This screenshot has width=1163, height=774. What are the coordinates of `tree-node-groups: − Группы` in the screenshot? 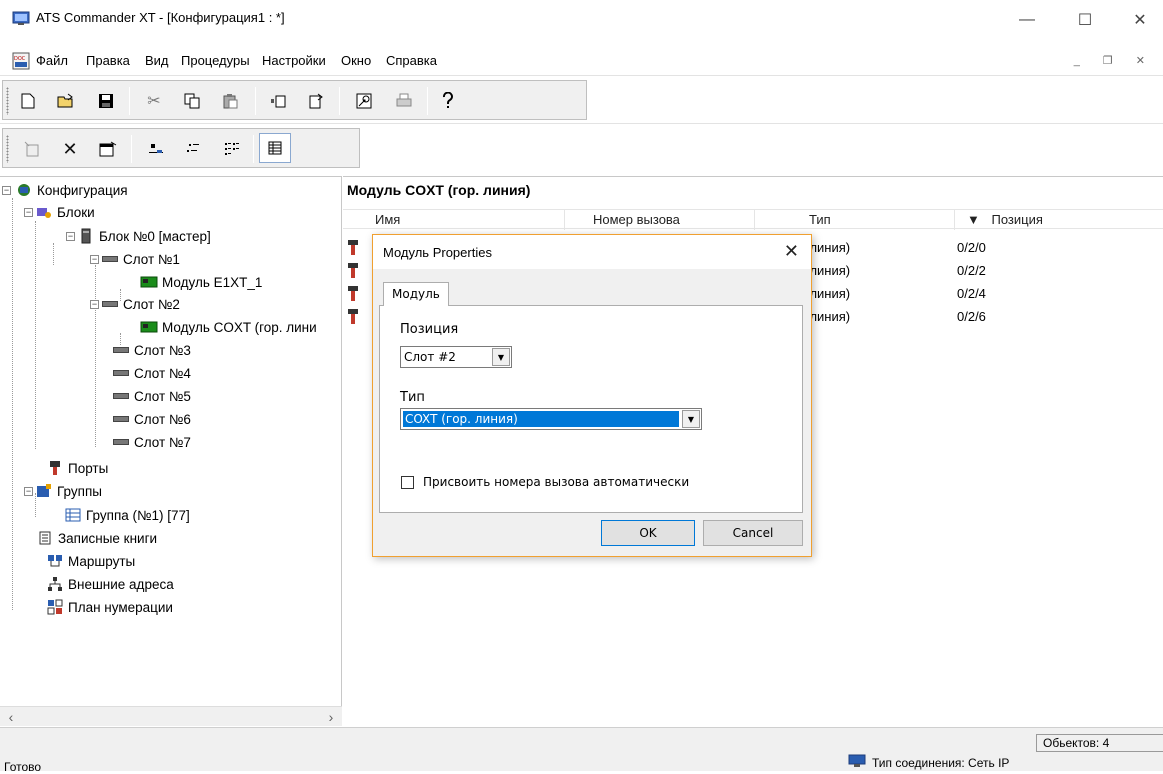 It's located at (63, 491).